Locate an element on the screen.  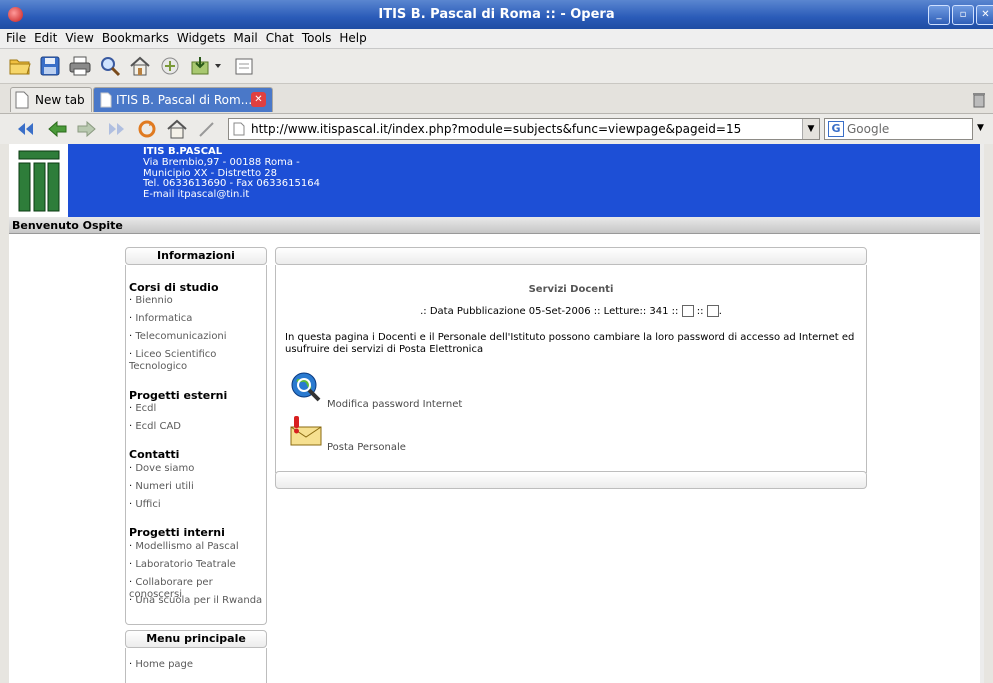
link-dove-siamo: · Dove siamo is located at coordinates (161, 469).